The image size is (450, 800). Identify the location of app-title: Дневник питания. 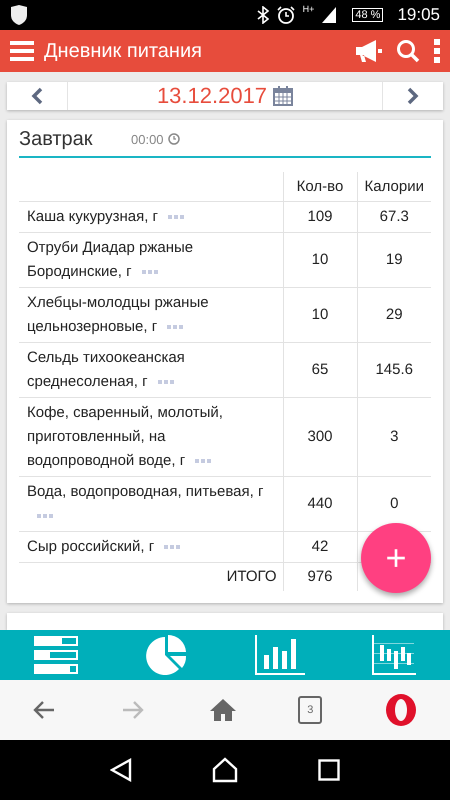
(123, 51).